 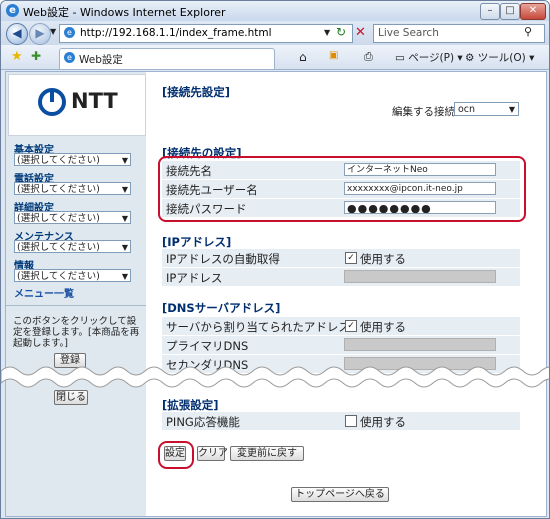 What do you see at coordinates (36, 56) in the screenshot?
I see `add-favorites-icon: ✚` at bounding box center [36, 56].